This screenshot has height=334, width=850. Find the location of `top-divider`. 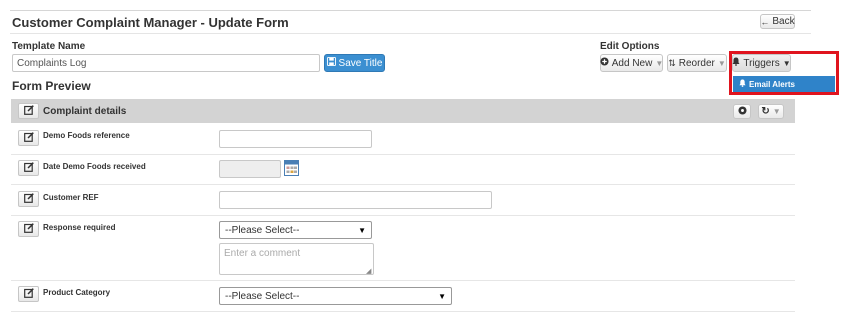

top-divider is located at coordinates (410, 10).